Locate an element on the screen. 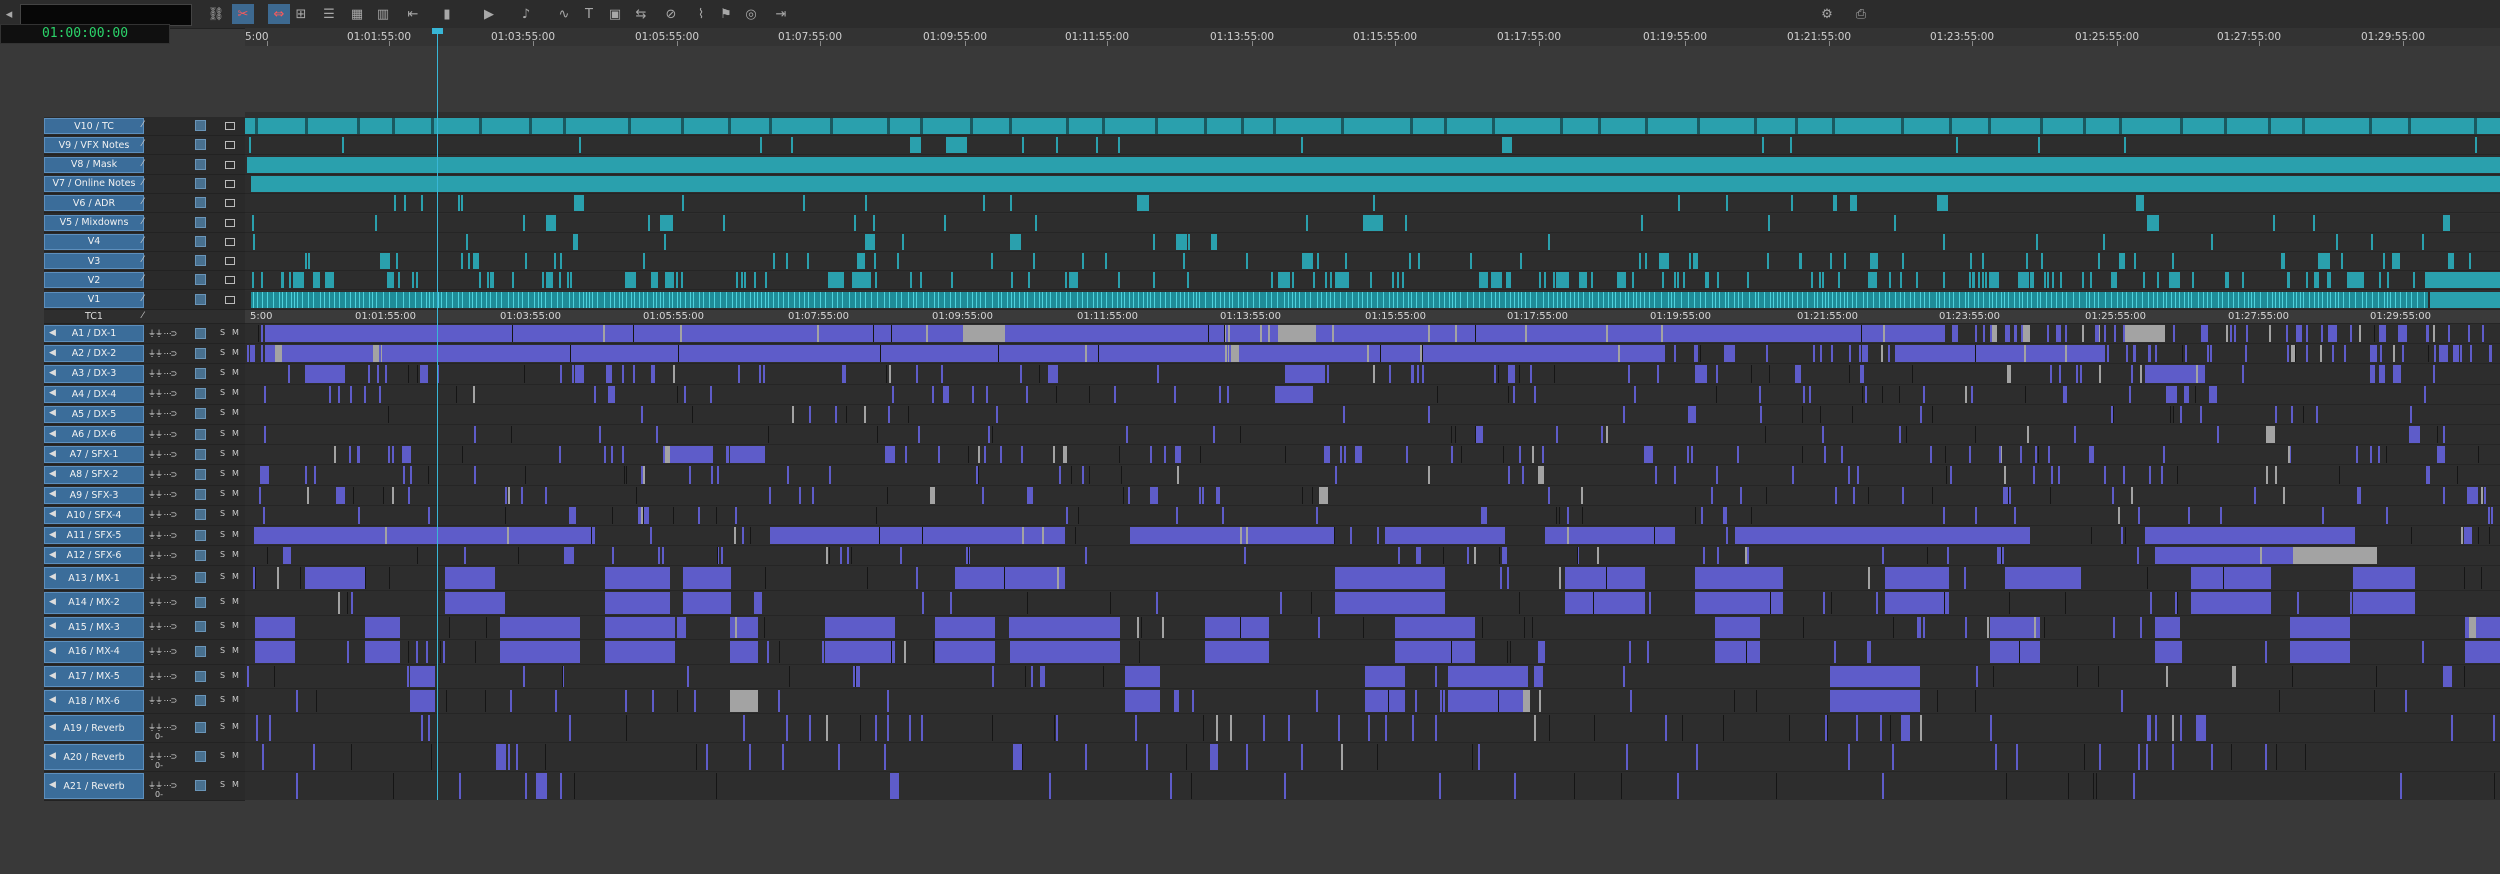 The width and height of the screenshot is (2500, 874). speaker-icon: ◀ is located at coordinates (52, 454).